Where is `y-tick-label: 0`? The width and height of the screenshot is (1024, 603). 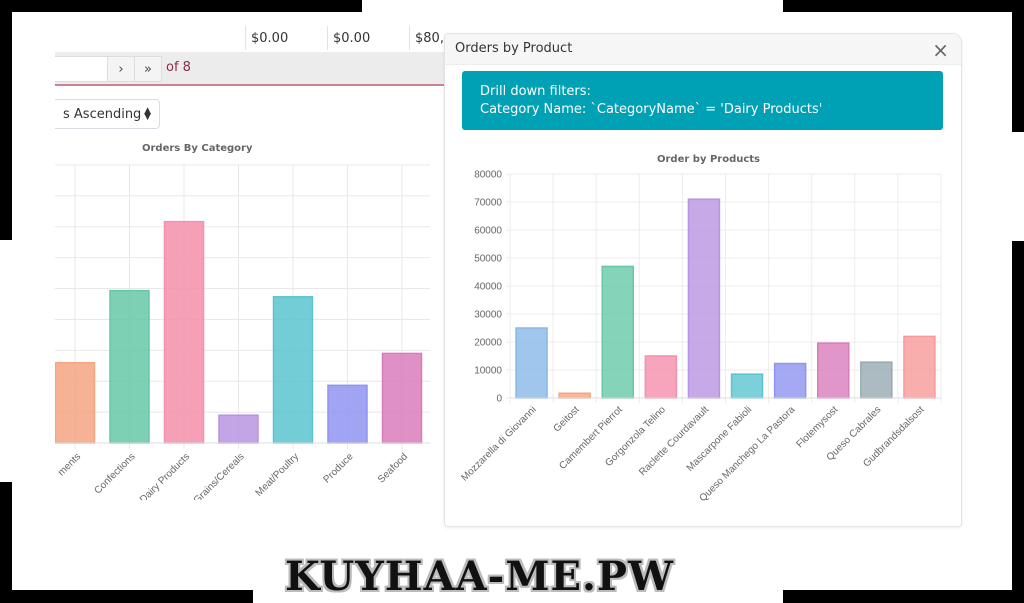 y-tick-label: 0 is located at coordinates (499, 399).